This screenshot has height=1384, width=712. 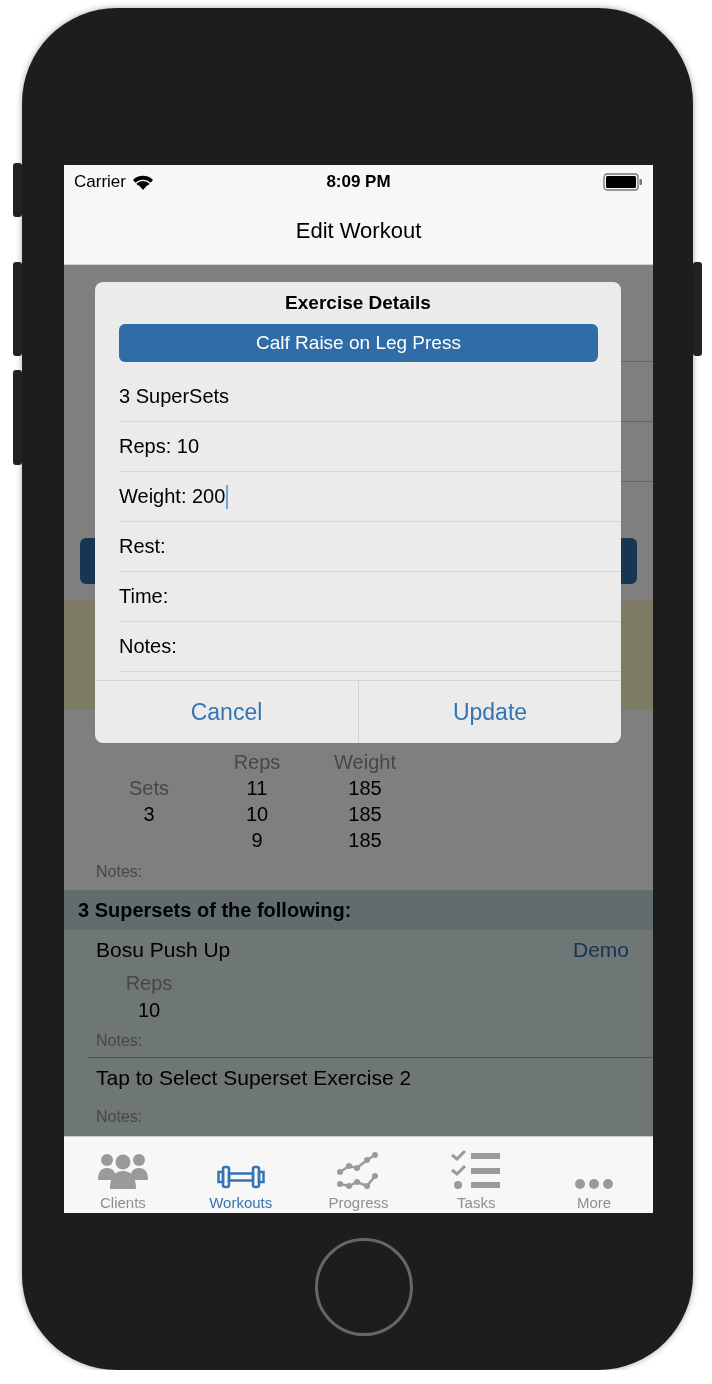 I want to click on home-button, so click(x=364, y=1287).